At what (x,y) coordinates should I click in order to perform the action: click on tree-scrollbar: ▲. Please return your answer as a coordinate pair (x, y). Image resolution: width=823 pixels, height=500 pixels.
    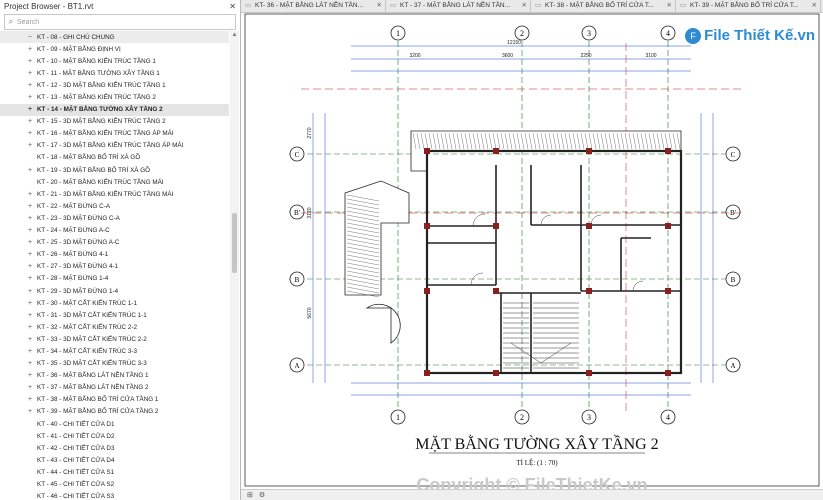
    Looking at the image, I should click on (234, 265).